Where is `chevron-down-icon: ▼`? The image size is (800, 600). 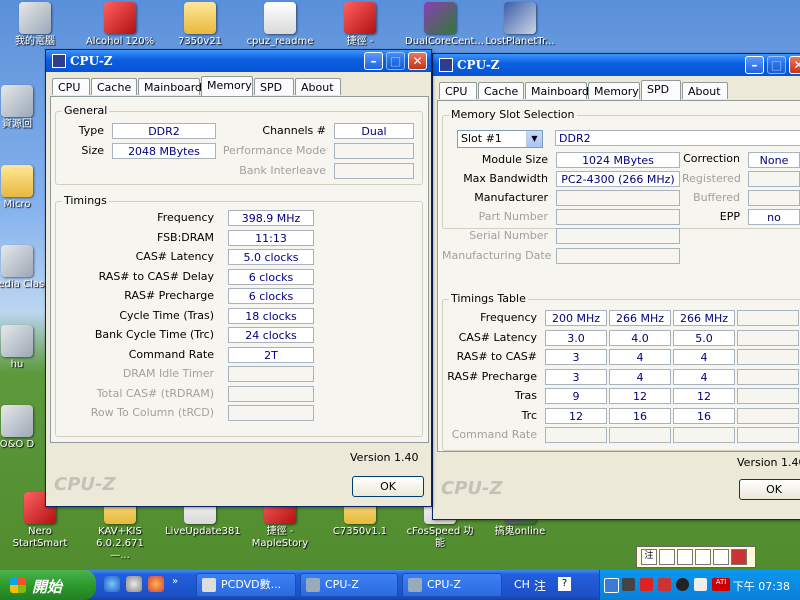 chevron-down-icon: ▼ is located at coordinates (534, 139).